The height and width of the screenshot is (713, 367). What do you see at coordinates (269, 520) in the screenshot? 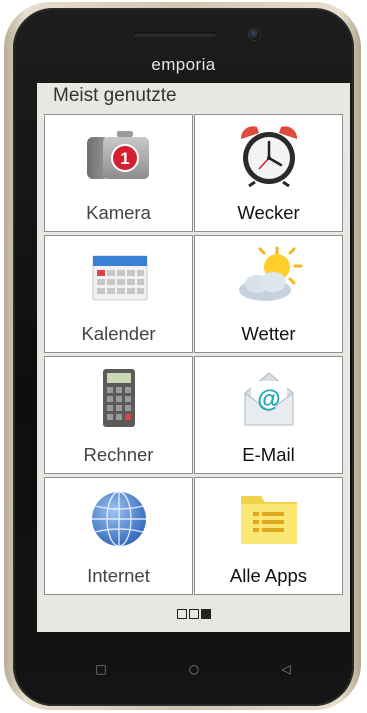
I see `folder-list-icon` at bounding box center [269, 520].